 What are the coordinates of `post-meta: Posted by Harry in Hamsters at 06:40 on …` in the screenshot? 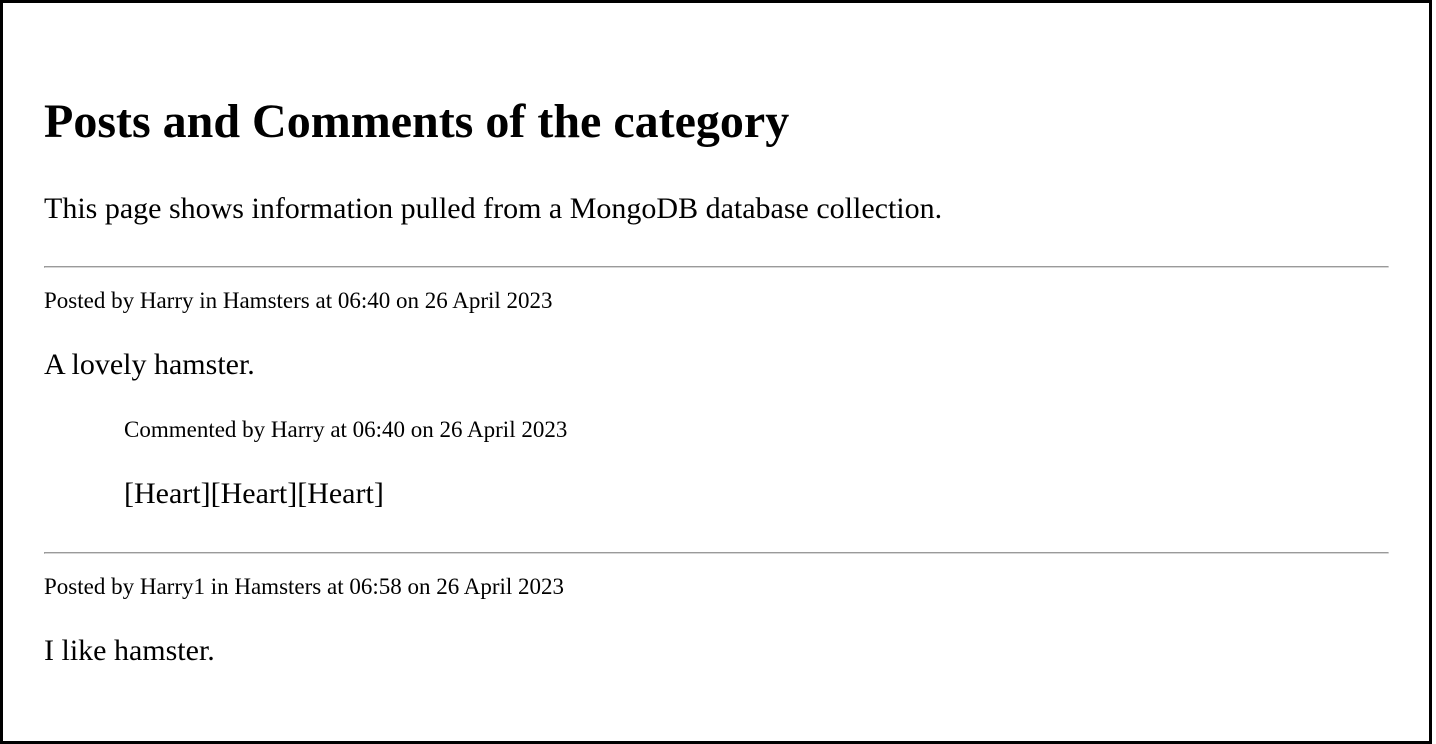 It's located at (298, 300).